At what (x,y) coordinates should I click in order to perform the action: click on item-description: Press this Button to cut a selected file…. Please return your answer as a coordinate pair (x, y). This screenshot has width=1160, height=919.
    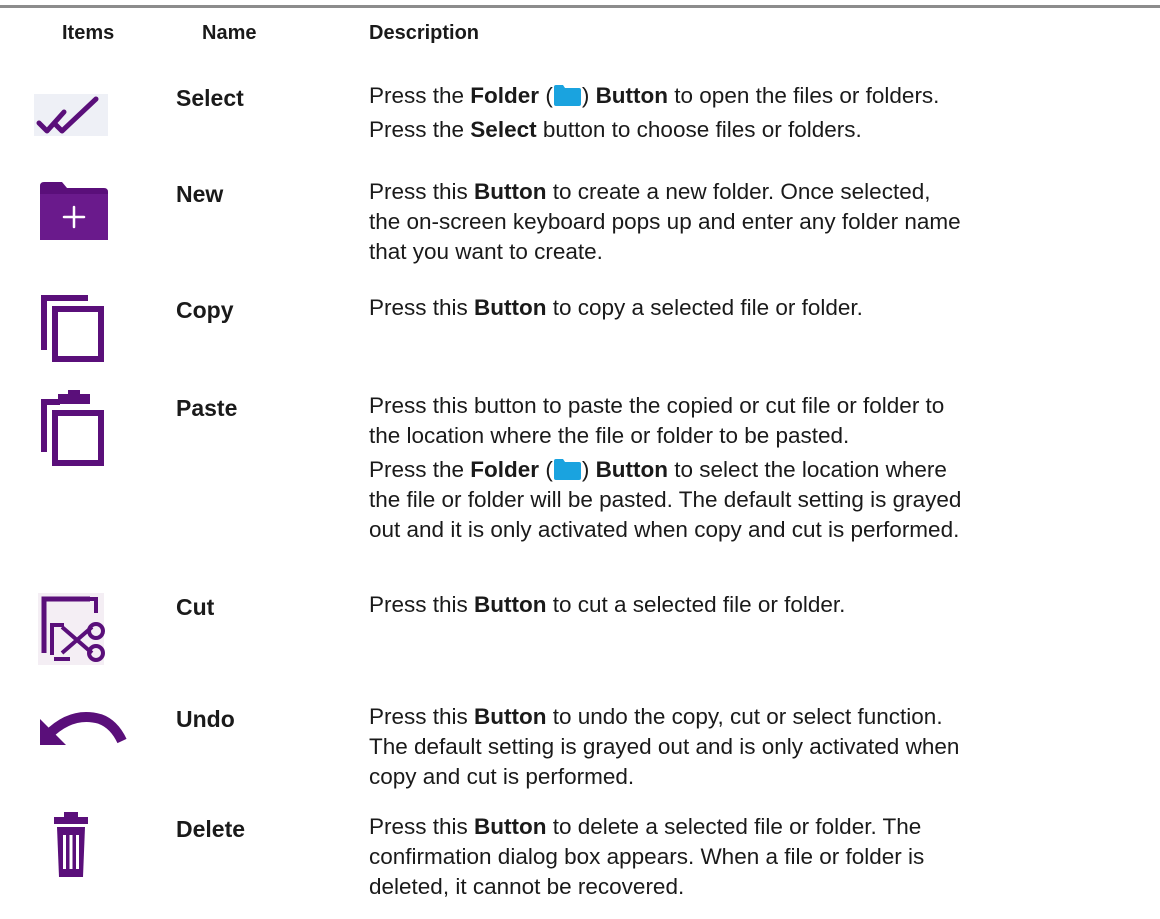
    Looking at the image, I should click on (607, 604).